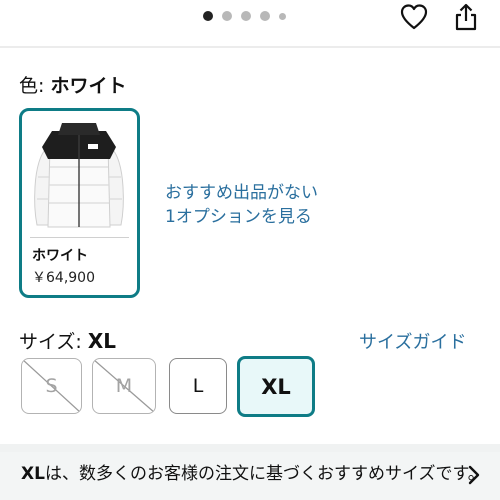  What do you see at coordinates (238, 217) in the screenshot?
I see `offer-link-line2: 1オプションを見る` at bounding box center [238, 217].